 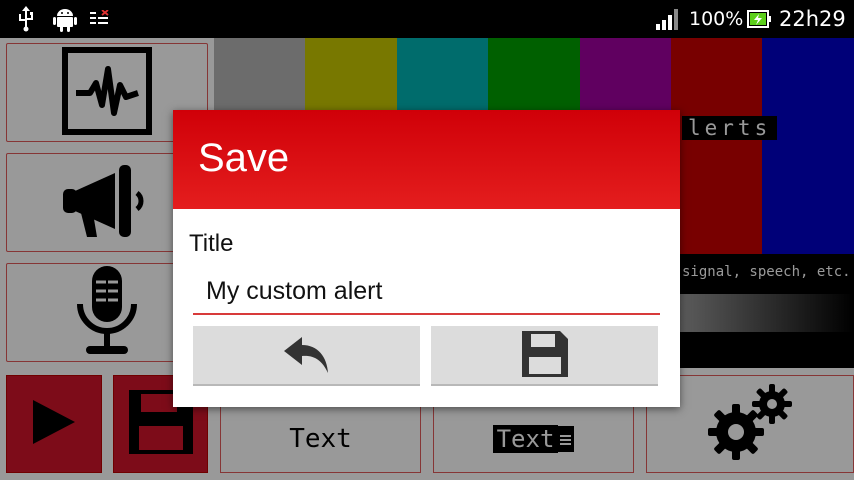 What do you see at coordinates (426, 159) in the screenshot?
I see `dialog-header: Save` at bounding box center [426, 159].